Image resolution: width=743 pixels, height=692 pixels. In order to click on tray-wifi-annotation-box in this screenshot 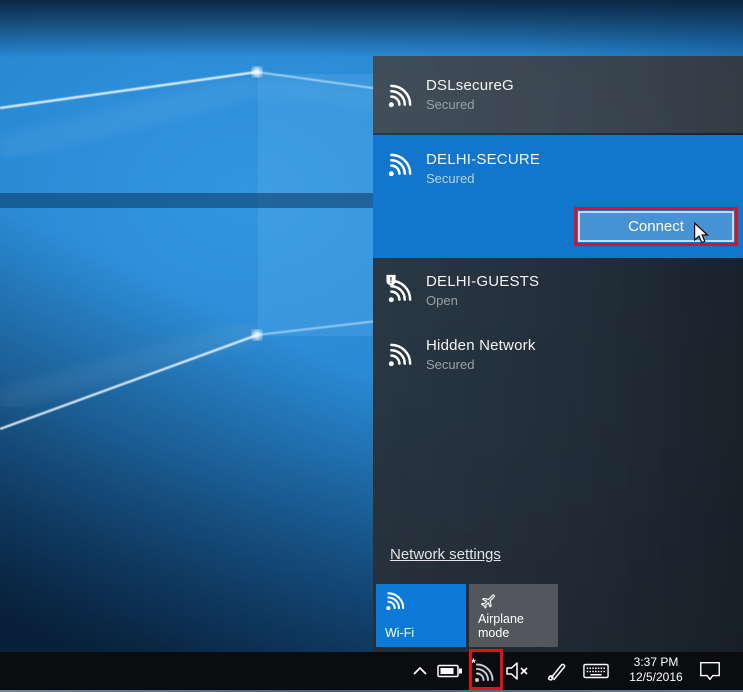, I will do `click(486, 669)`.